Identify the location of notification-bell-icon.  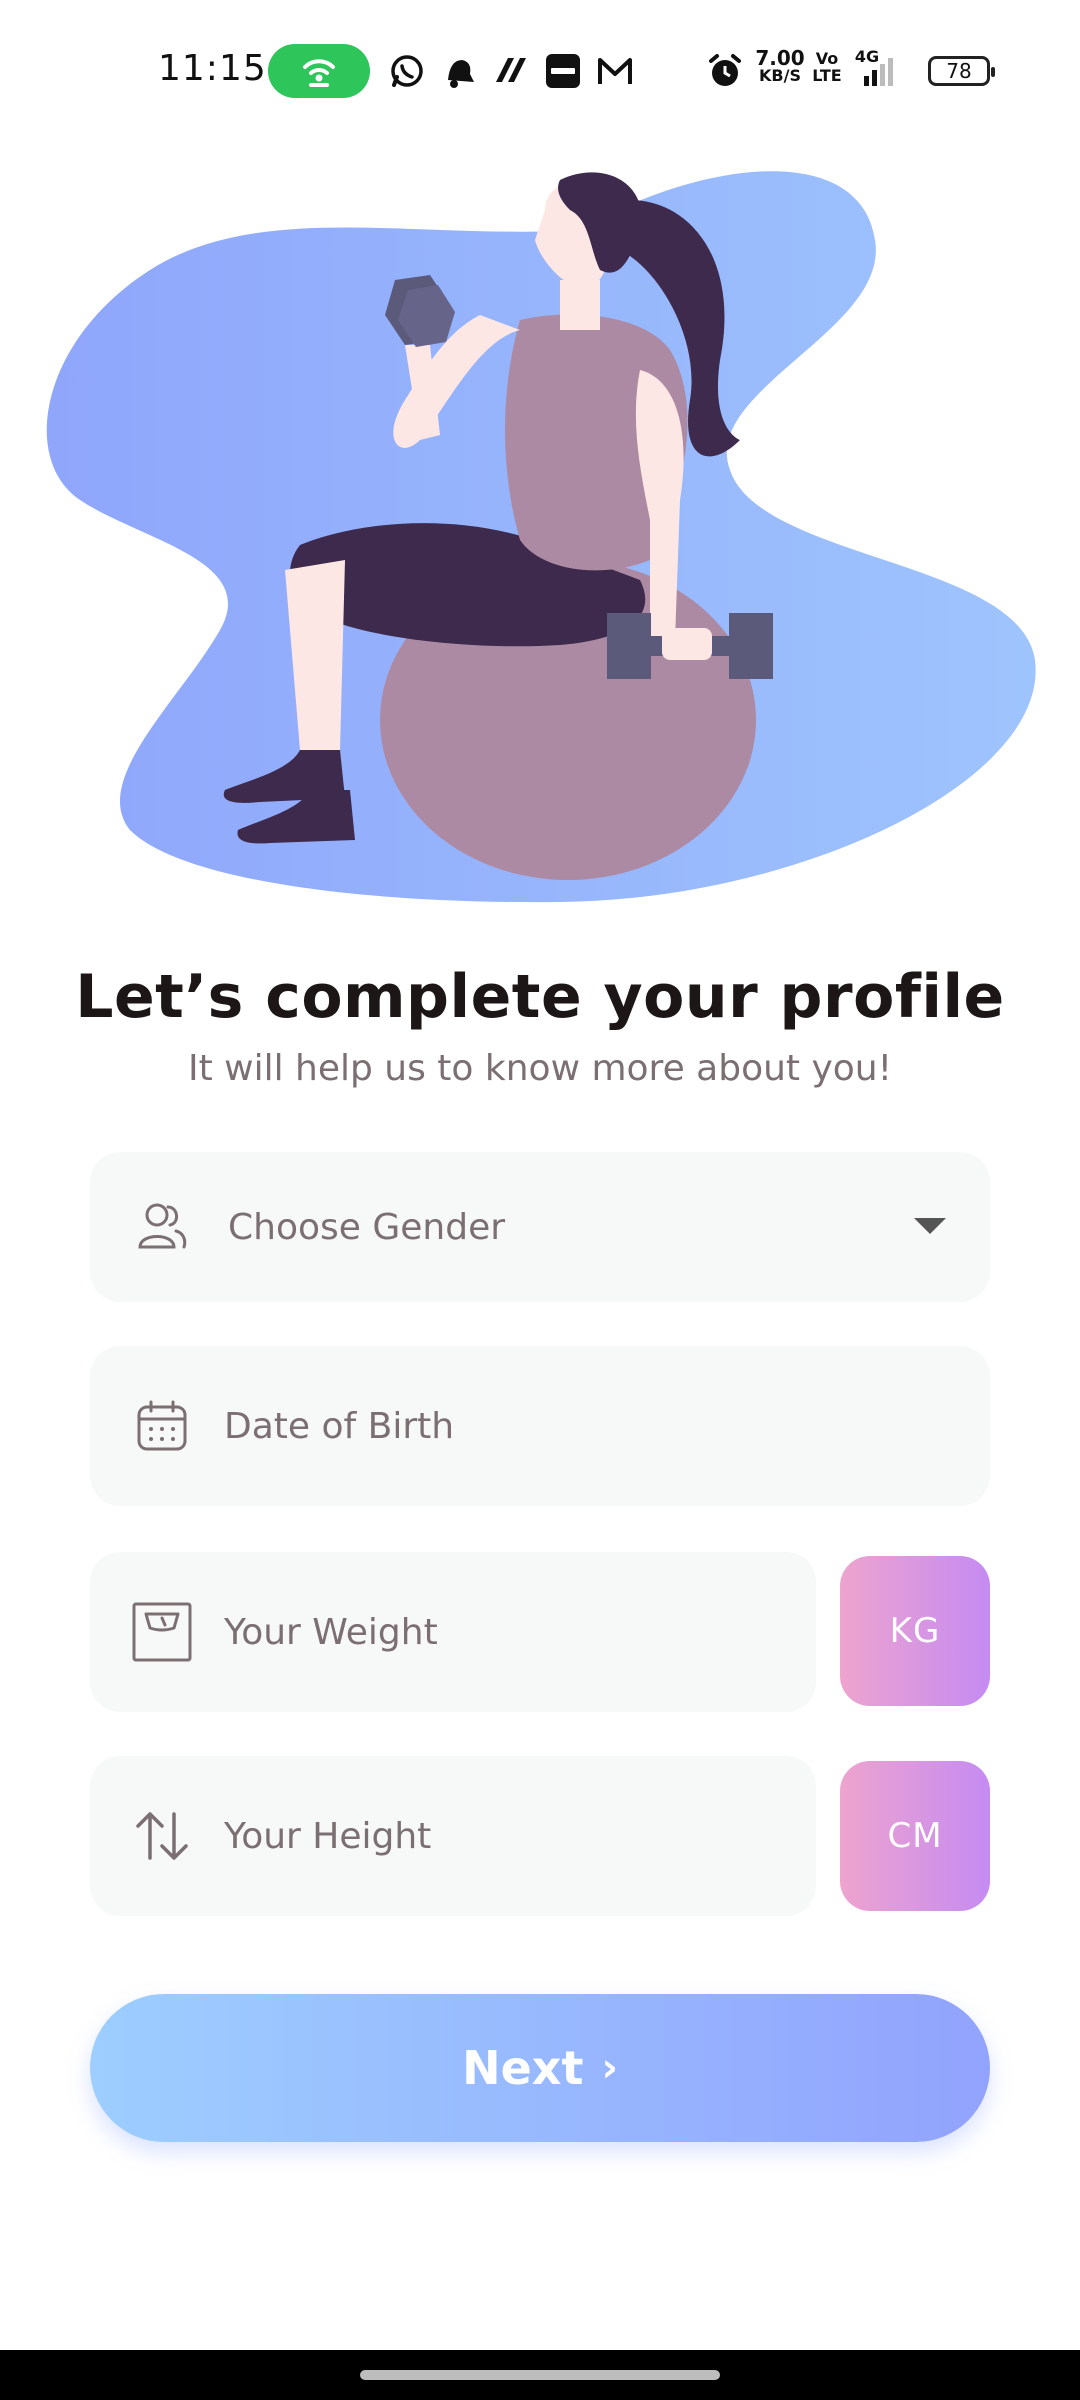
(459, 71).